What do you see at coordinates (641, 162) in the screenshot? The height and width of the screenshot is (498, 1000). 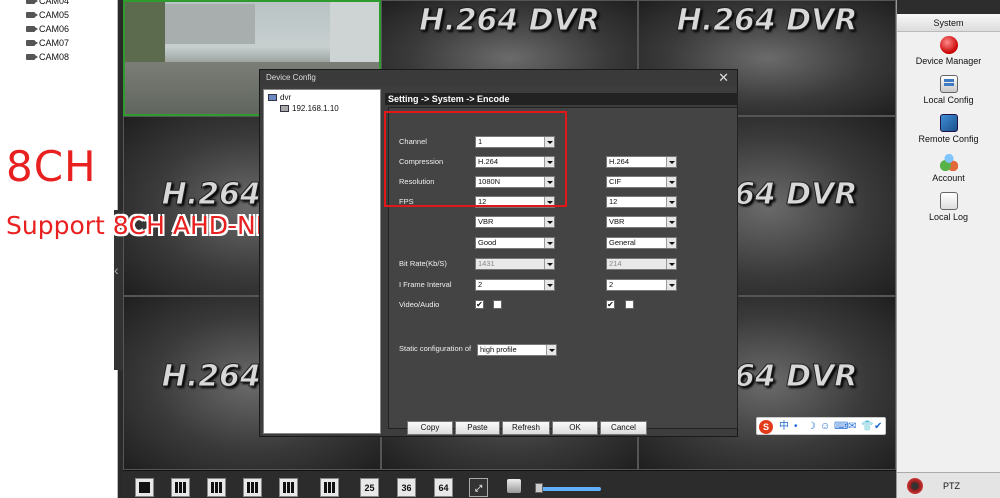 I see `extra-compression-select: H.264` at bounding box center [641, 162].